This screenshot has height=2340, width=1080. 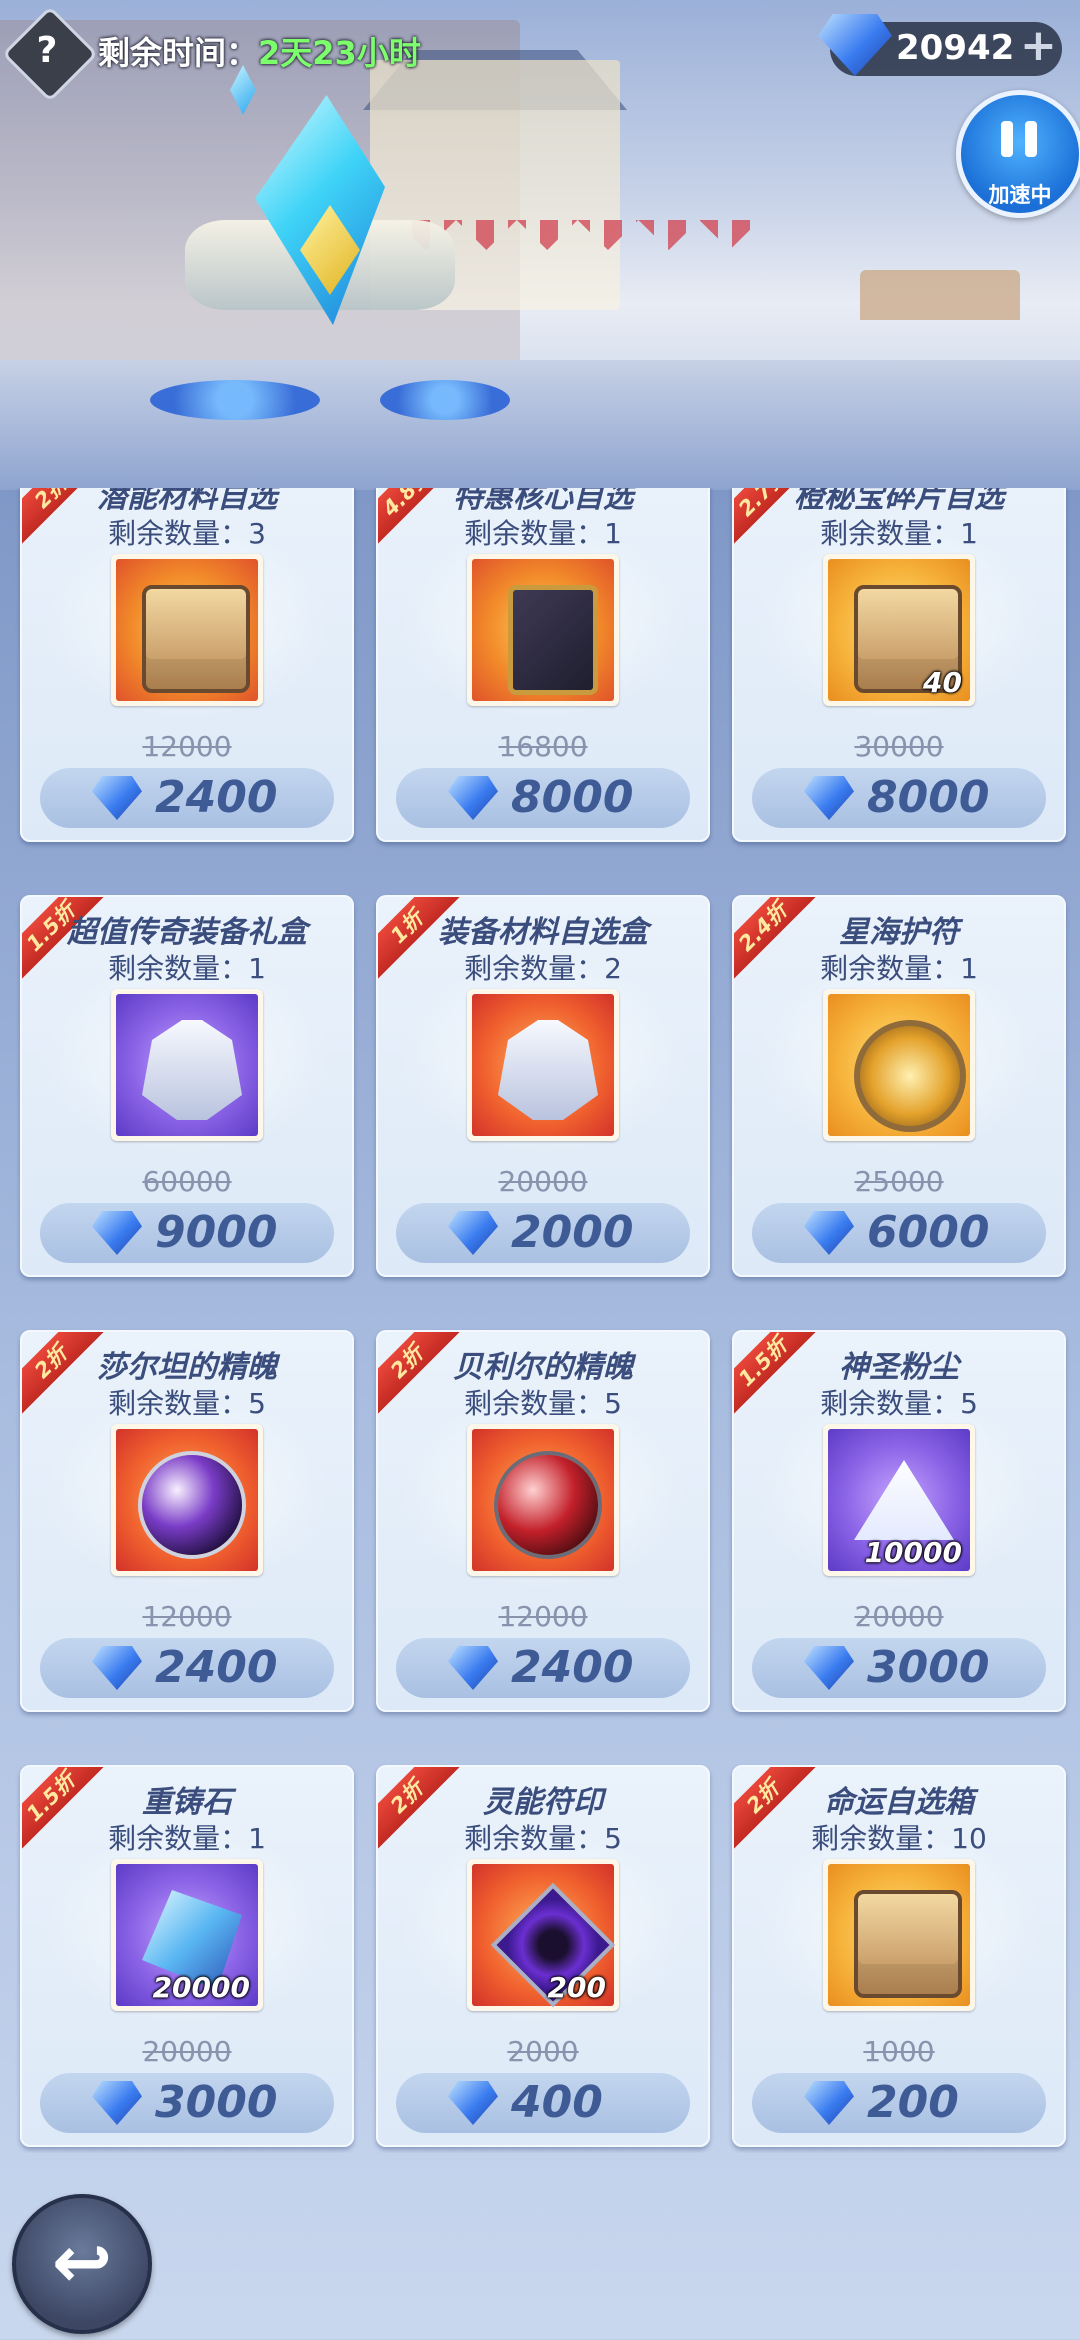 What do you see at coordinates (187, 1802) in the screenshot?
I see `item-title: 重铸石` at bounding box center [187, 1802].